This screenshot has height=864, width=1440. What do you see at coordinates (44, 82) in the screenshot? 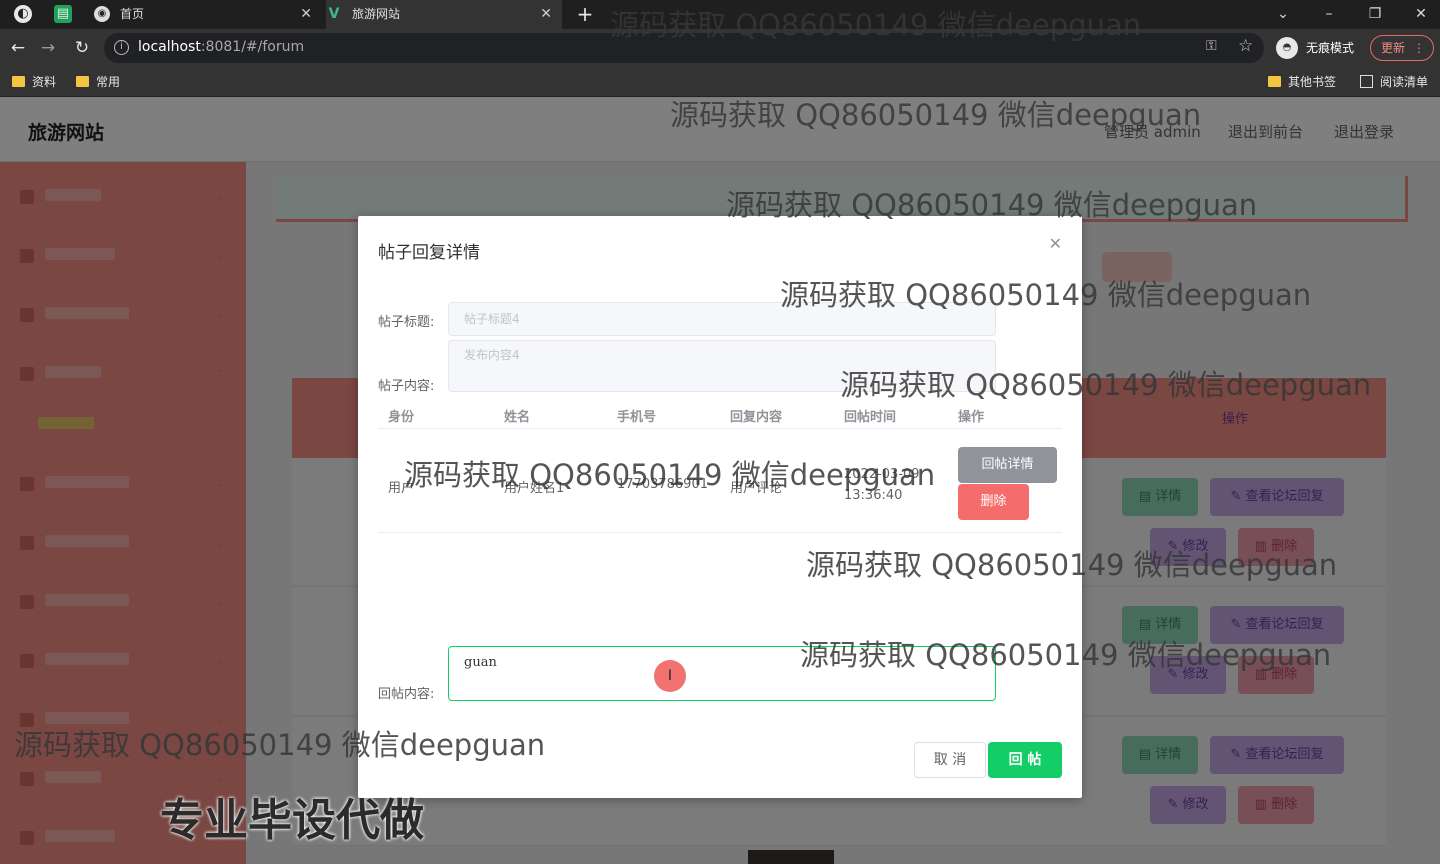
I see `bookmark-label: 资料` at bounding box center [44, 82].